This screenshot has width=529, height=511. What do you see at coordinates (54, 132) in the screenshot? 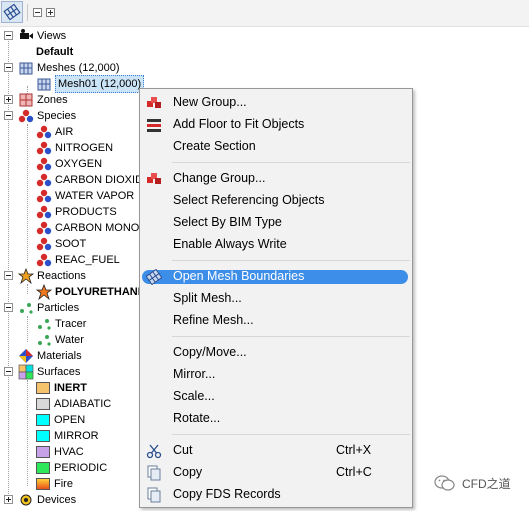
I see `tree-item-species: AIR` at bounding box center [54, 132].